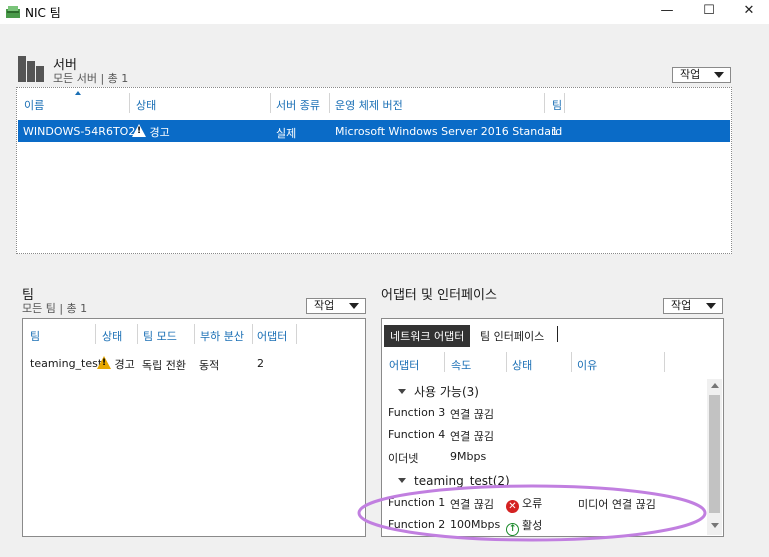 This screenshot has height=557, width=769. I want to click on col-header-adapter: 어댑터, so click(404, 365).